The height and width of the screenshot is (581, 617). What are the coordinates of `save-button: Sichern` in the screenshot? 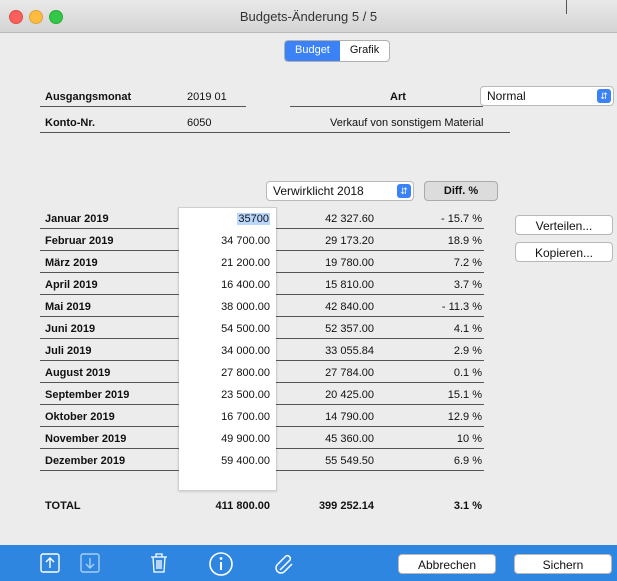 It's located at (563, 564).